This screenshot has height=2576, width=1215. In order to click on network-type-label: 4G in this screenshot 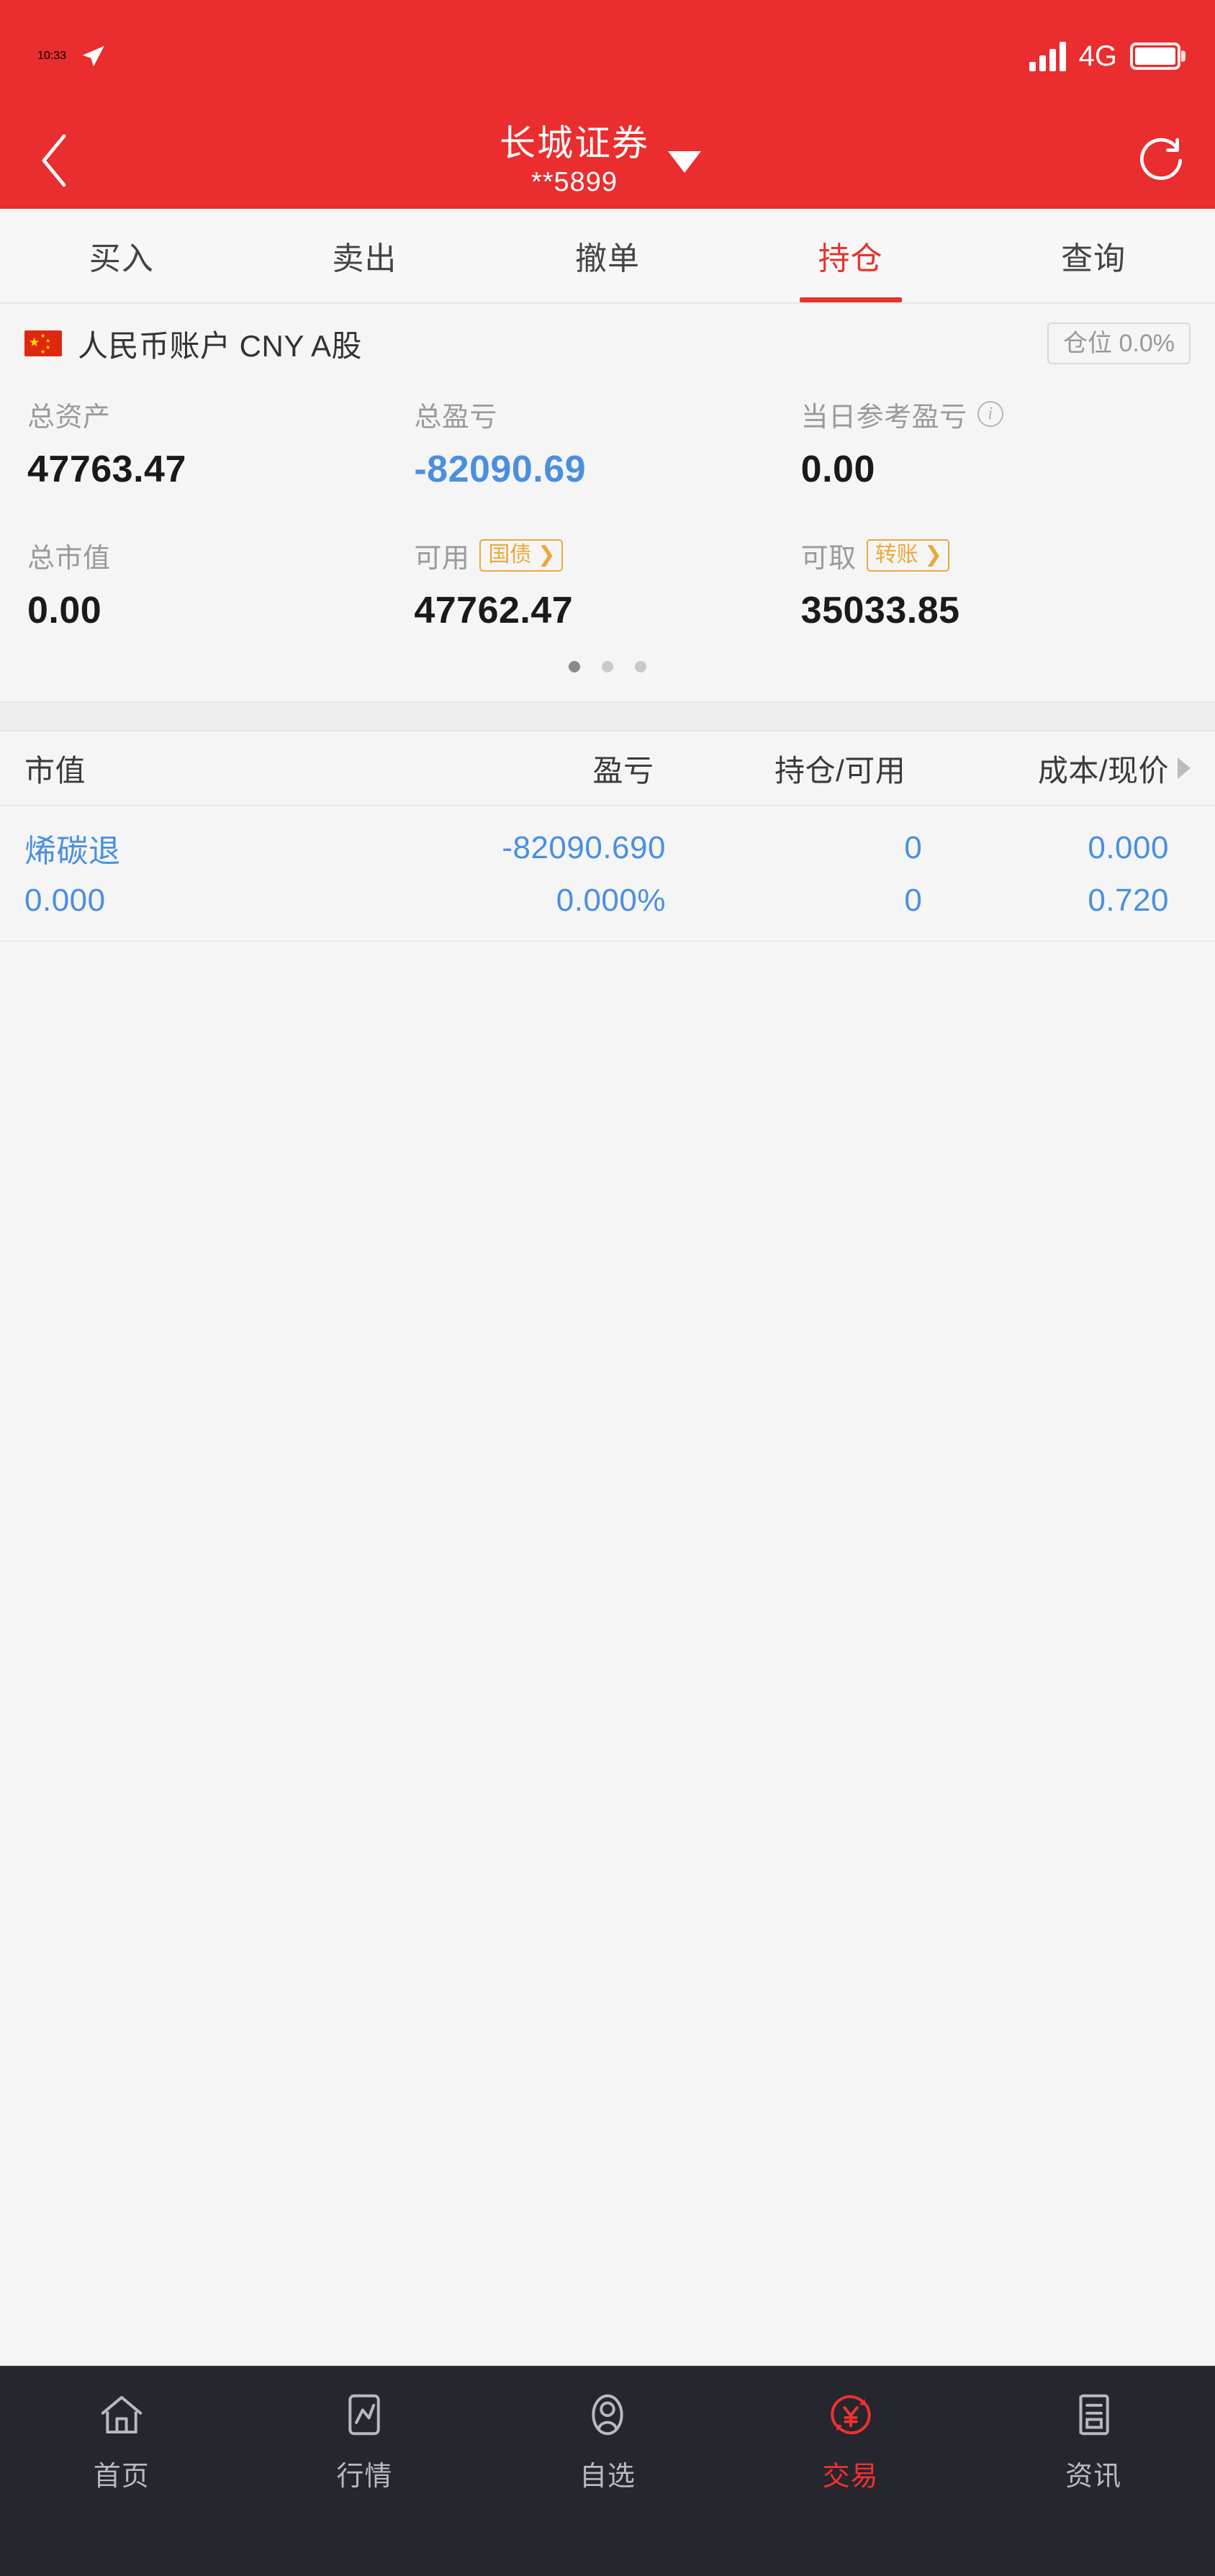, I will do `click(1097, 56)`.